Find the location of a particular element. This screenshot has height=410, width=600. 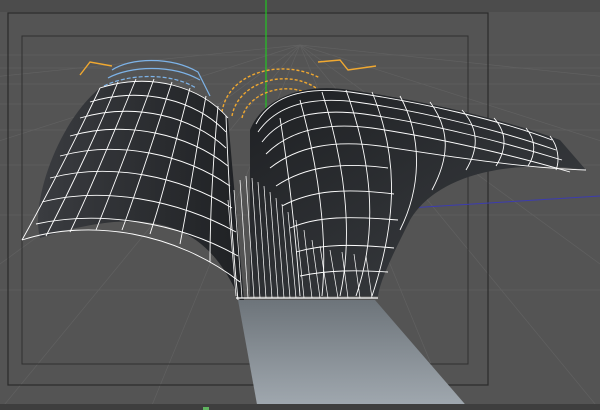

viewport-bottom-strip is located at coordinates (300, 407).